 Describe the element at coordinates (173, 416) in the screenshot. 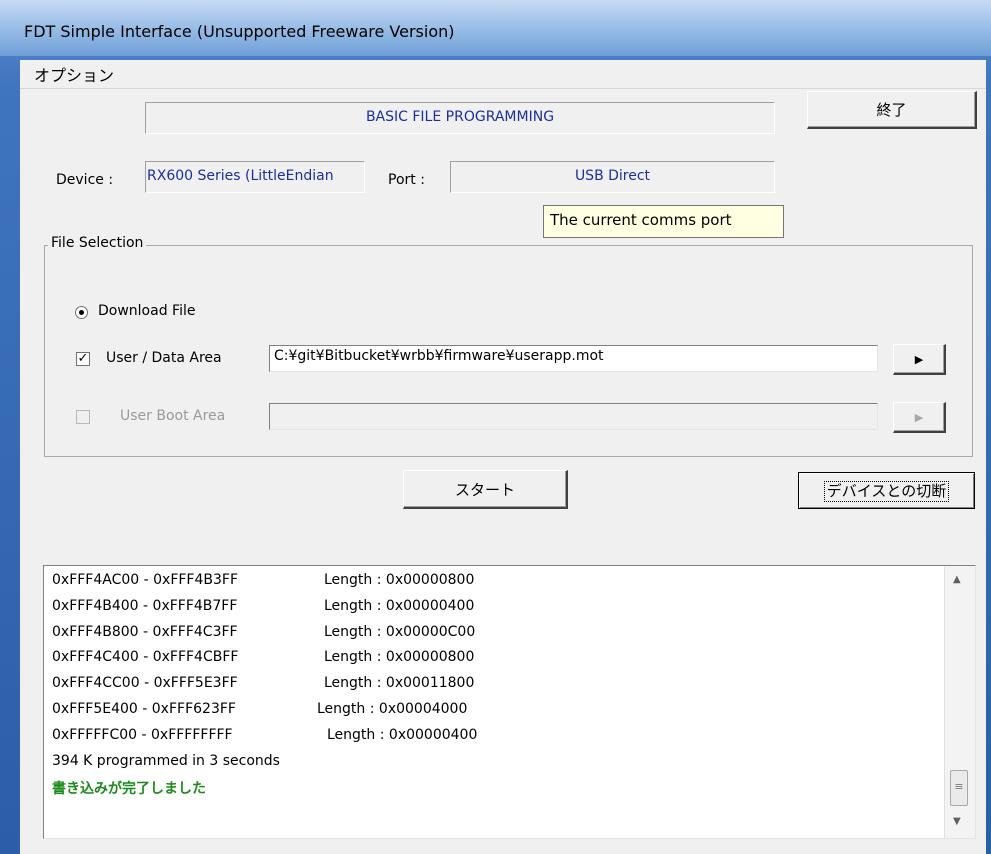

I see `user-boot-label: User Boot Area` at that location.